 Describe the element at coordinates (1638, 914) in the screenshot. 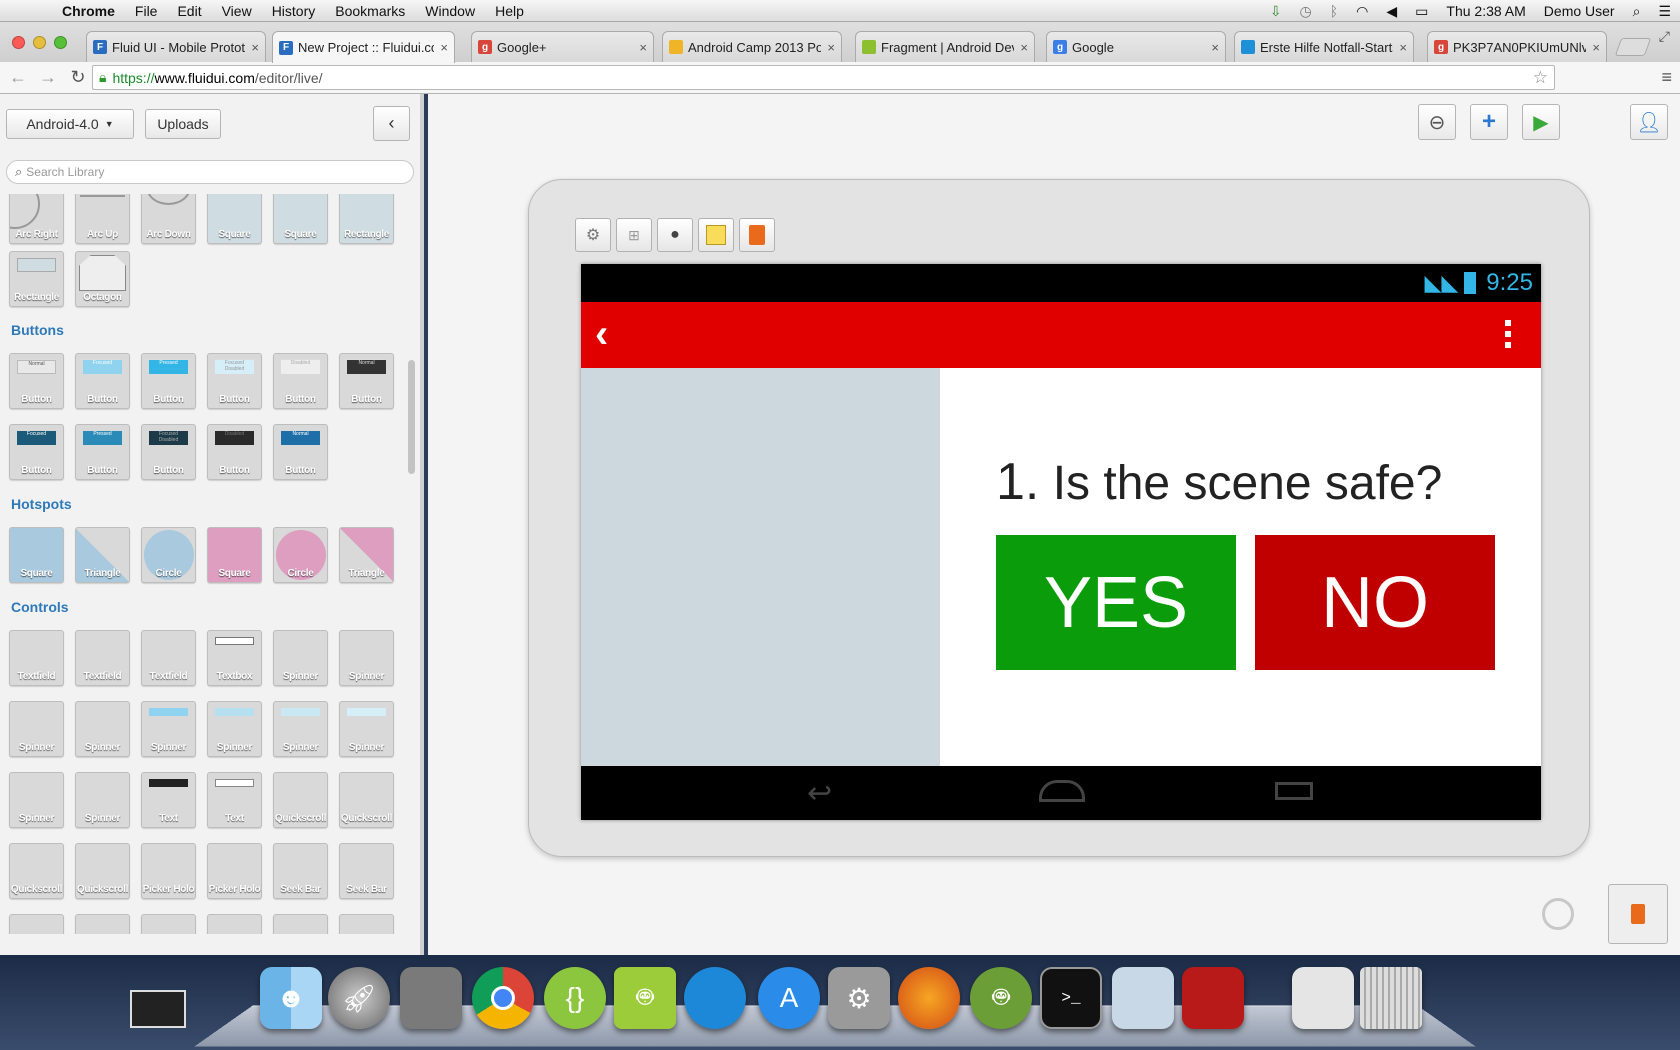

I see `delete-button` at that location.